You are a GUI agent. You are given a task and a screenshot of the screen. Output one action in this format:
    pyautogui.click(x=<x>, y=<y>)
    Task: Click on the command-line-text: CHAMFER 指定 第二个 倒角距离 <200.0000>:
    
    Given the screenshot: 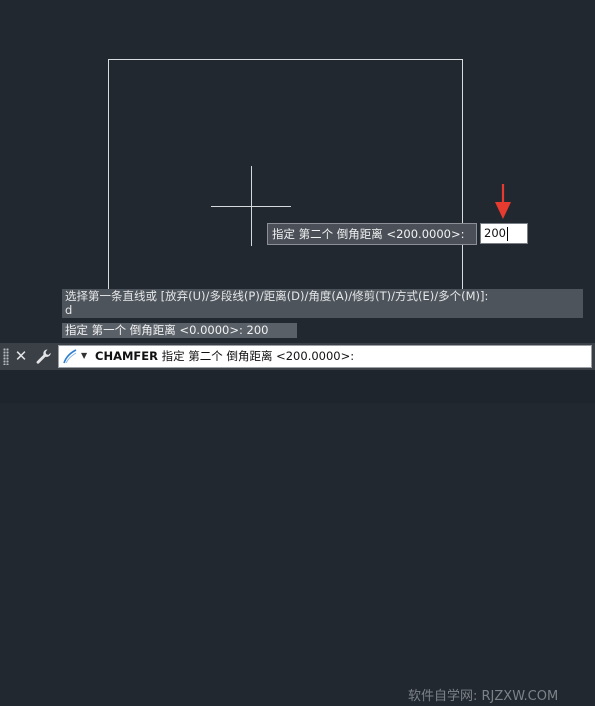 What is the action you would take?
    pyautogui.click(x=224, y=356)
    